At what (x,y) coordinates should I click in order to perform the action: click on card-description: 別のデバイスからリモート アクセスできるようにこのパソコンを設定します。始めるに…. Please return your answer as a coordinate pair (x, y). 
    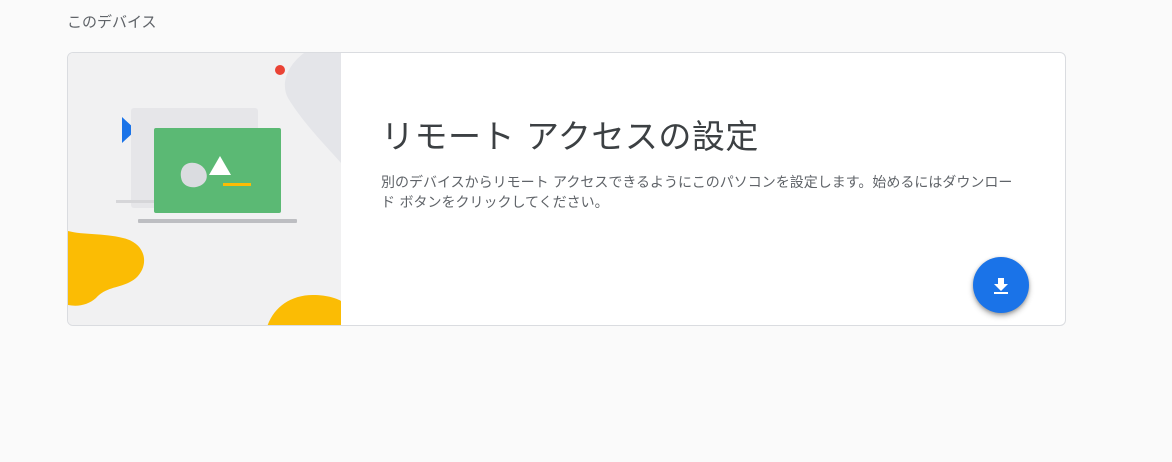
    Looking at the image, I should click on (697, 193).